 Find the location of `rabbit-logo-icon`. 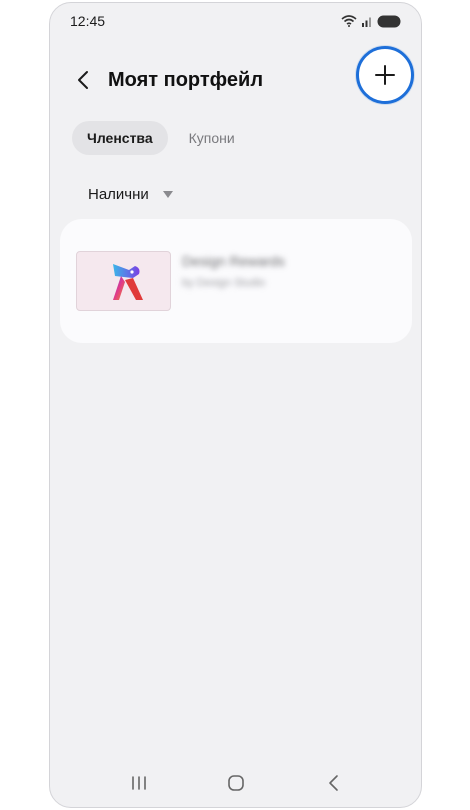

rabbit-logo-icon is located at coordinates (127, 282).